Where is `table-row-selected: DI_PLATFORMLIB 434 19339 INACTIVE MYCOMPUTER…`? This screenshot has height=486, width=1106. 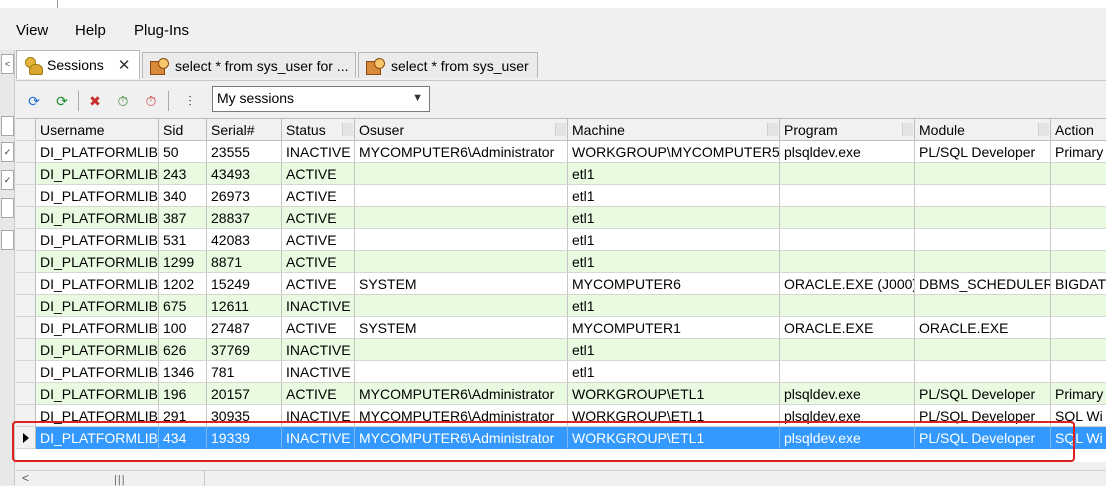 table-row-selected: DI_PLATFORMLIB 434 19339 INACTIVE MYCOMPUTER… is located at coordinates (561, 438).